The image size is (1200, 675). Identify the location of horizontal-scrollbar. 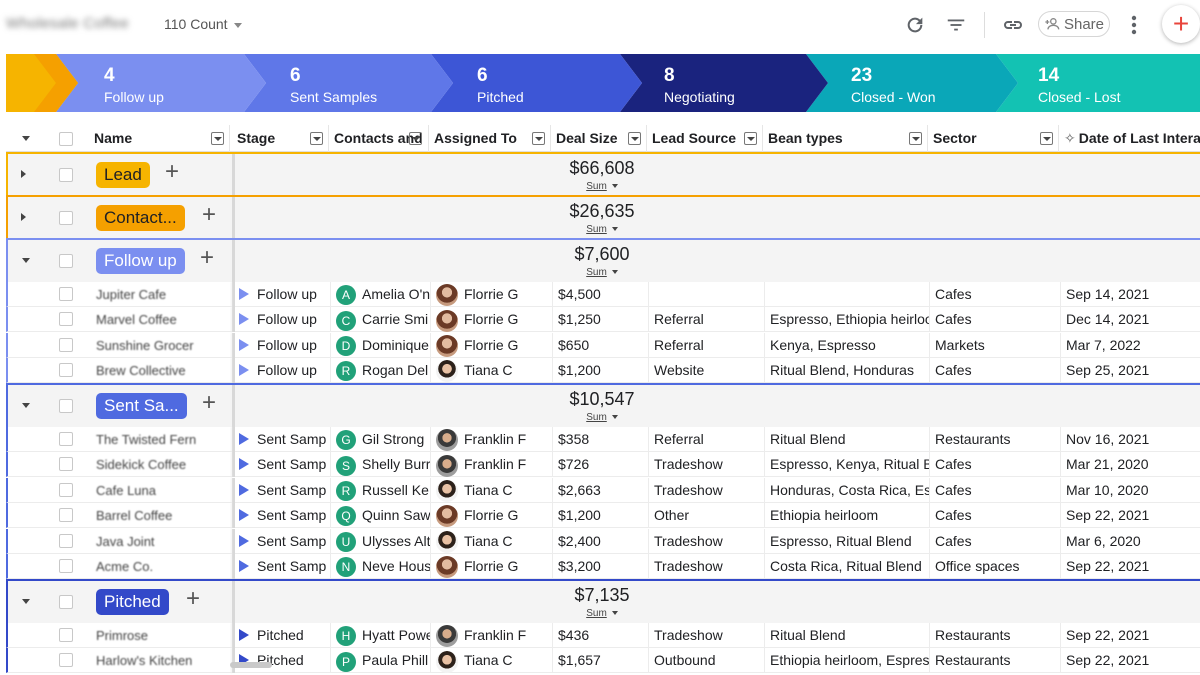
(251, 665).